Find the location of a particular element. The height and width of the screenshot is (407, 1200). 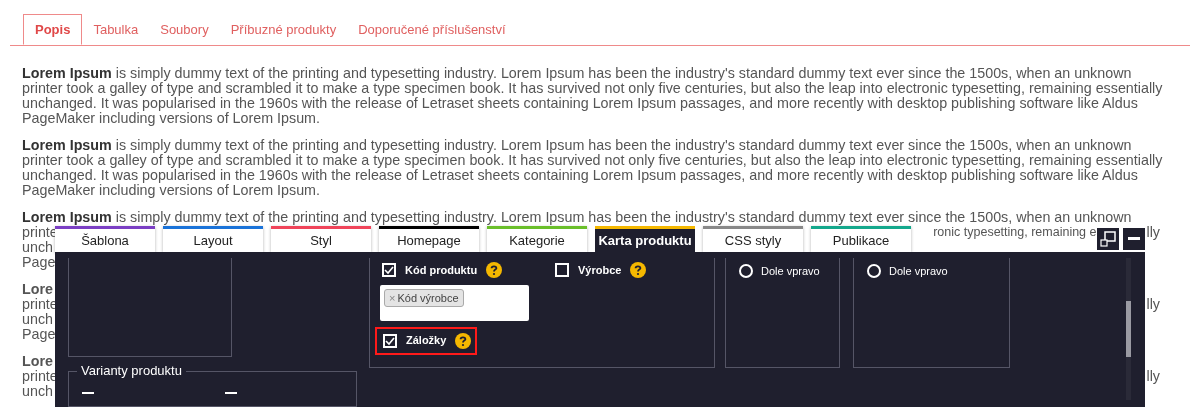

restore-icon is located at coordinates (1108, 239).